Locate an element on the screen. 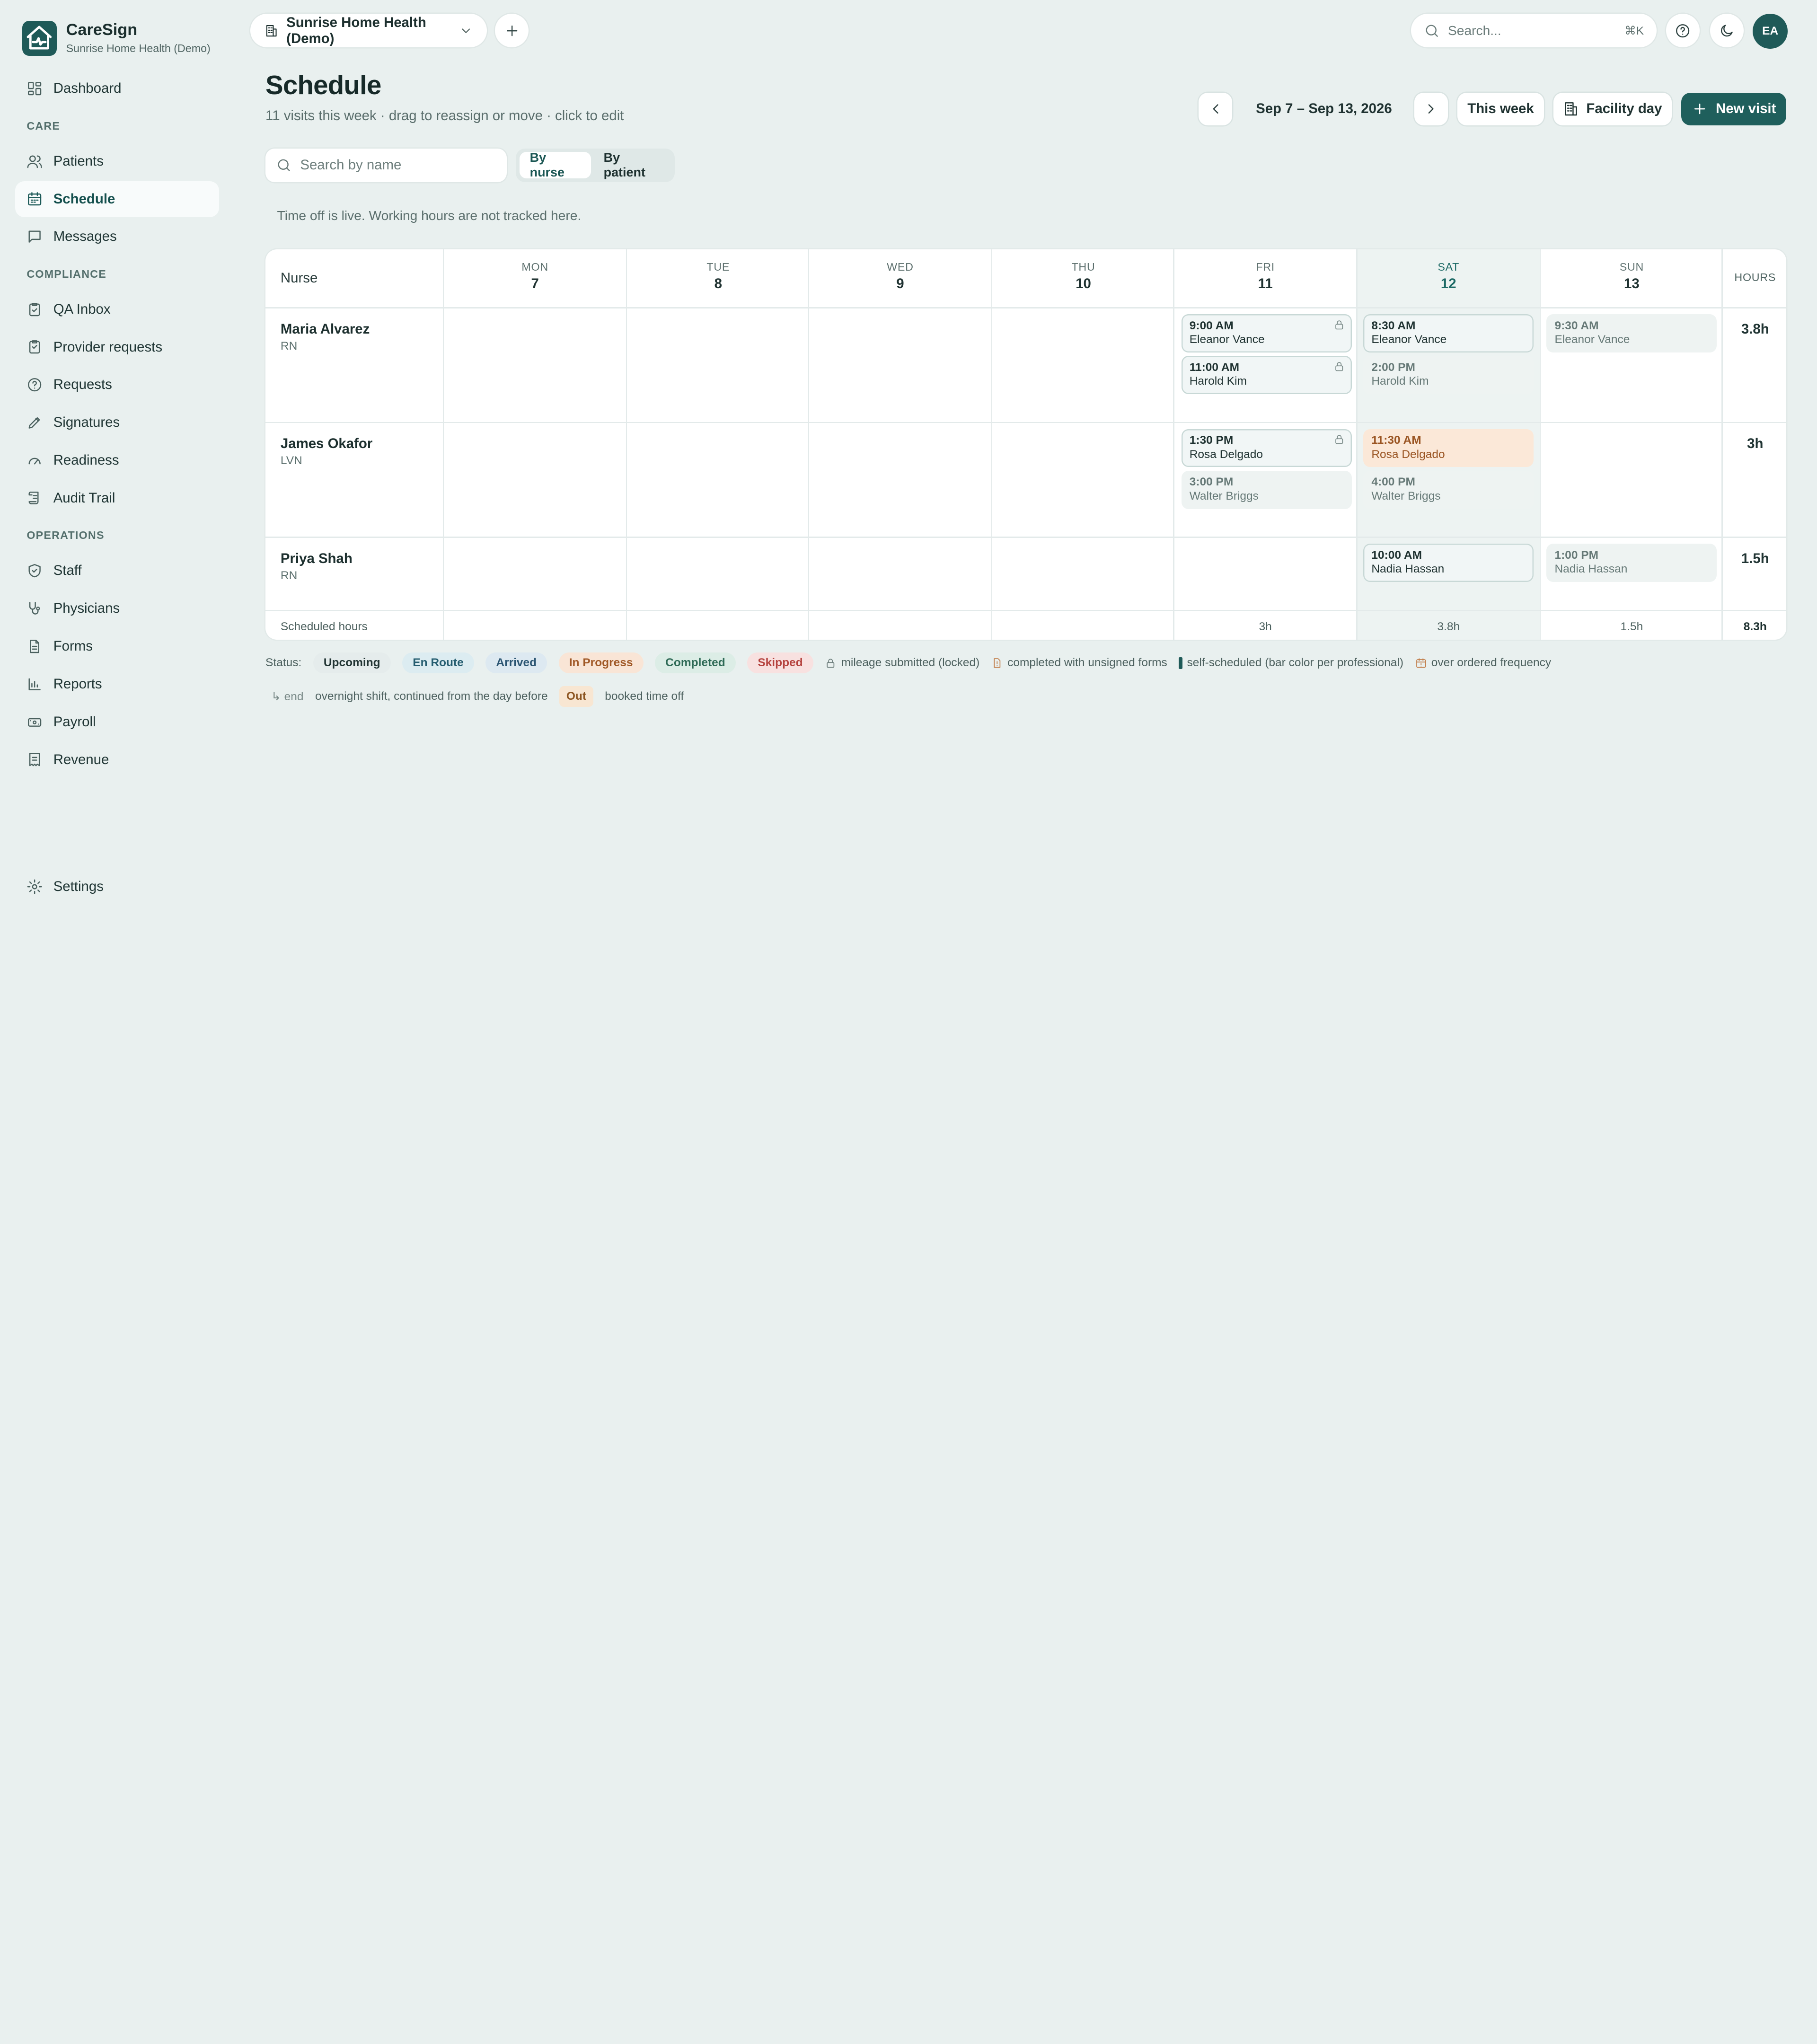  visit-card: 9:30 AM Eleanor Vance is located at coordinates (1631, 333).